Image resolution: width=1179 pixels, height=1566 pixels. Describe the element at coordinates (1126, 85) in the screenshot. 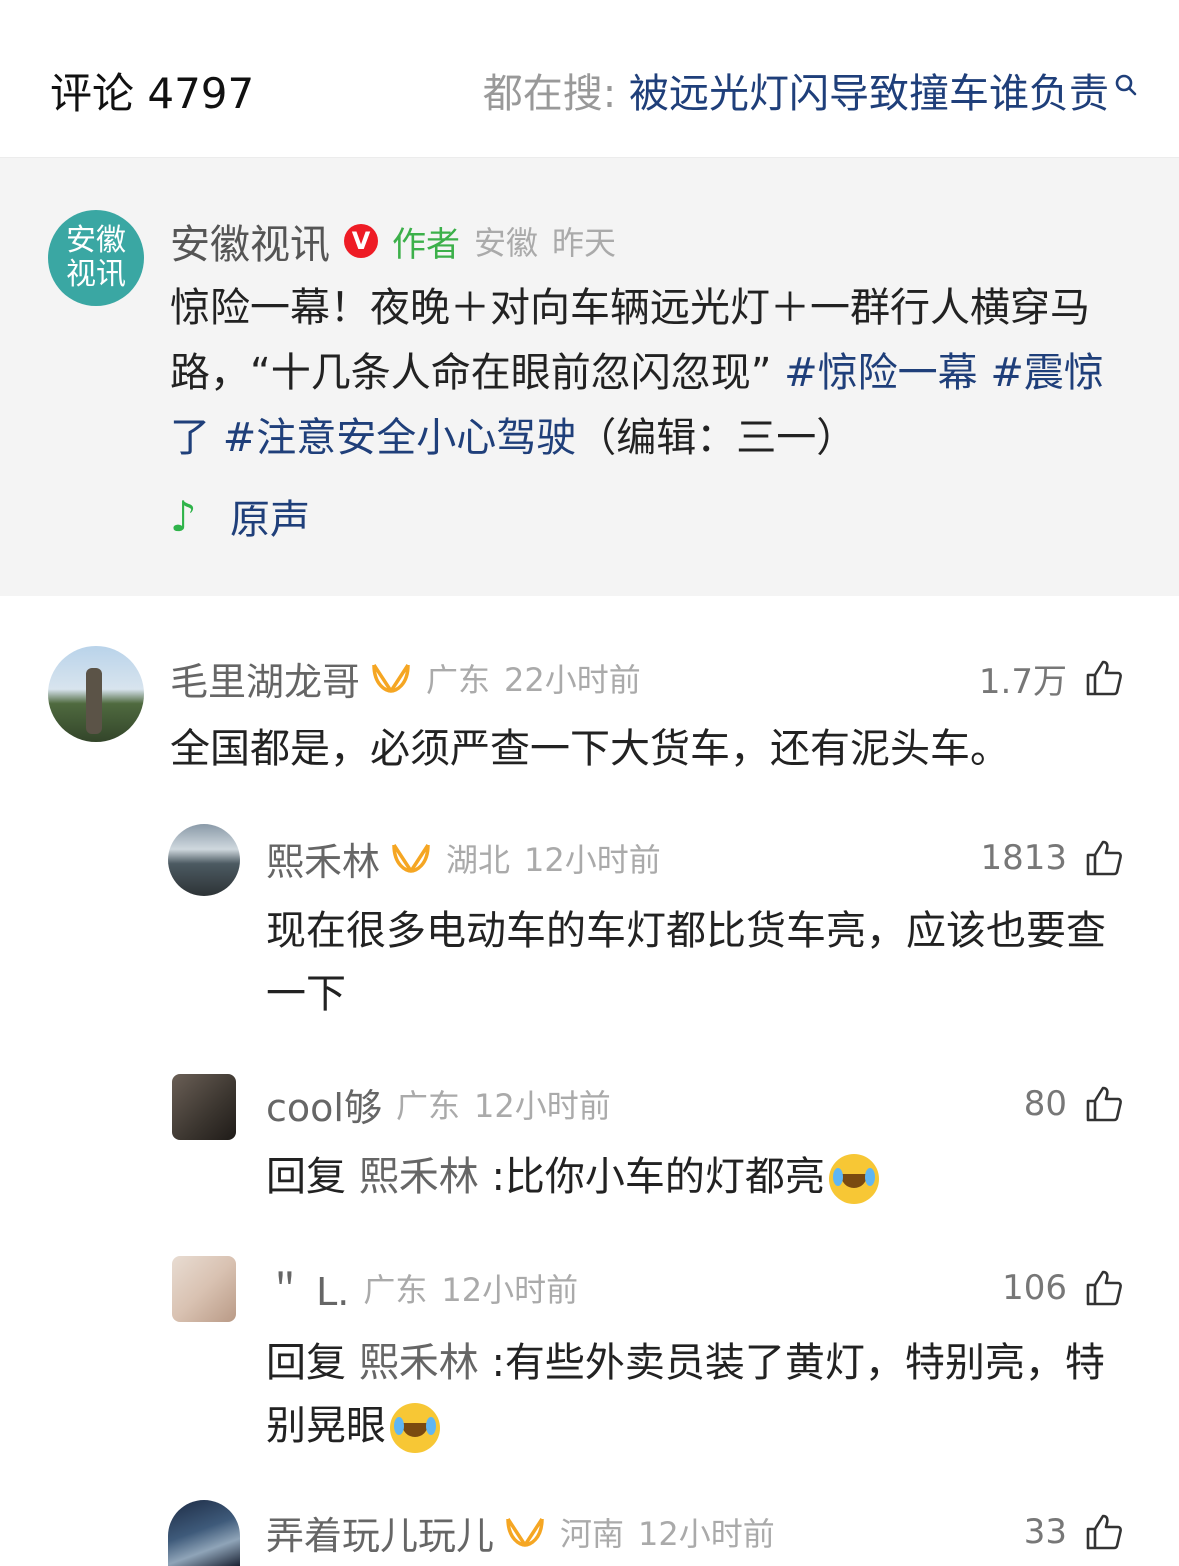

I see `search-icon` at that location.